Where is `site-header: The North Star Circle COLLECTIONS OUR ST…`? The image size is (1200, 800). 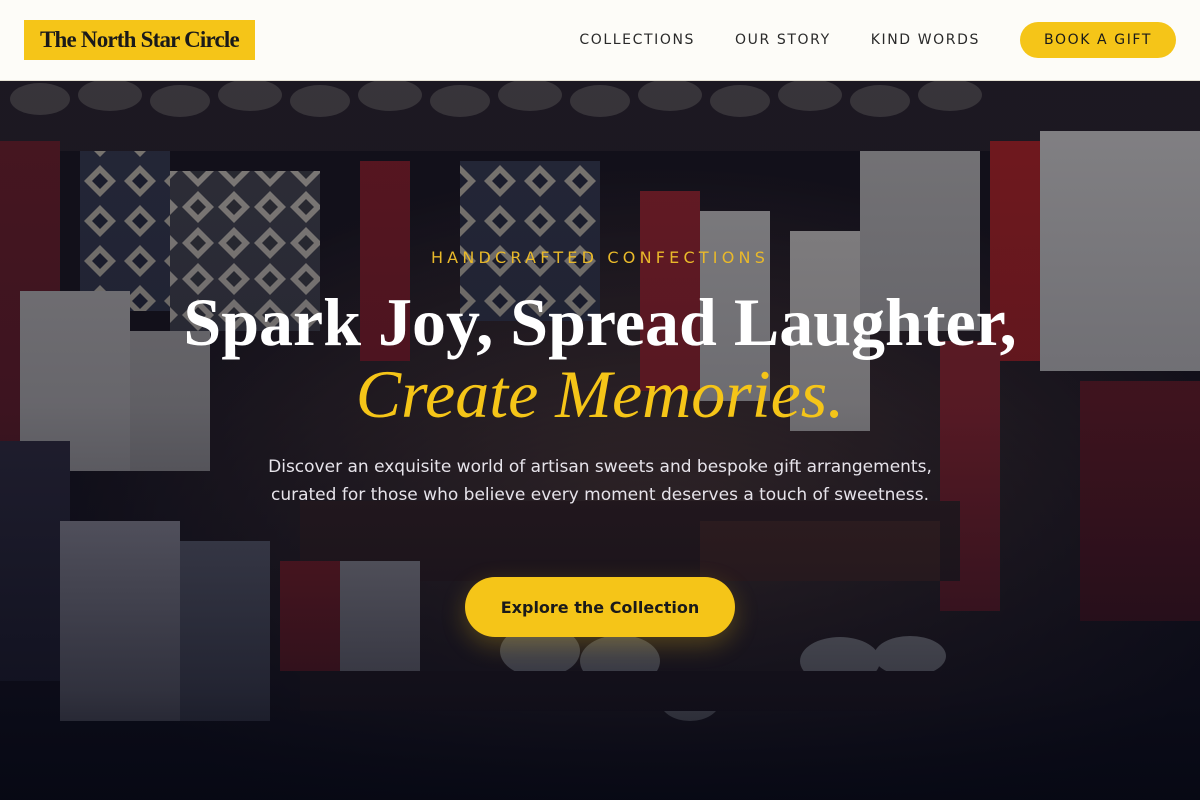 site-header: The North Star Circle COLLECTIONS OUR ST… is located at coordinates (600, 40).